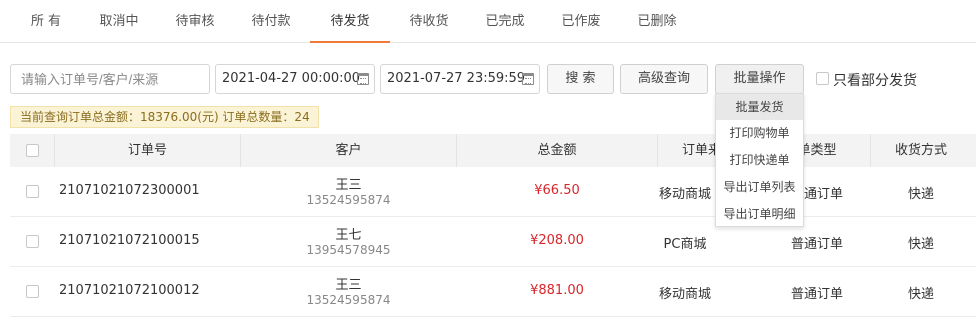  What do you see at coordinates (110, 79) in the screenshot?
I see `search-input` at bounding box center [110, 79].